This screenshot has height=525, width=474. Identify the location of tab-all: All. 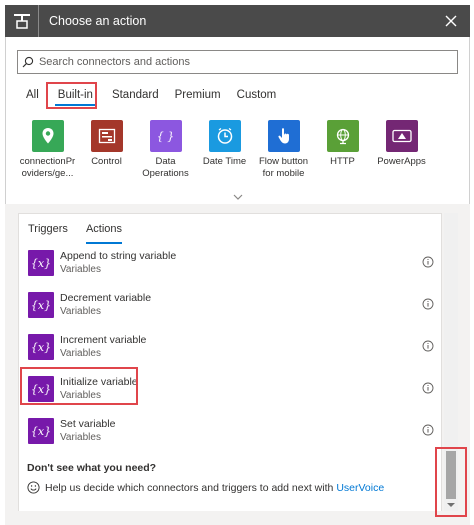
(33, 95).